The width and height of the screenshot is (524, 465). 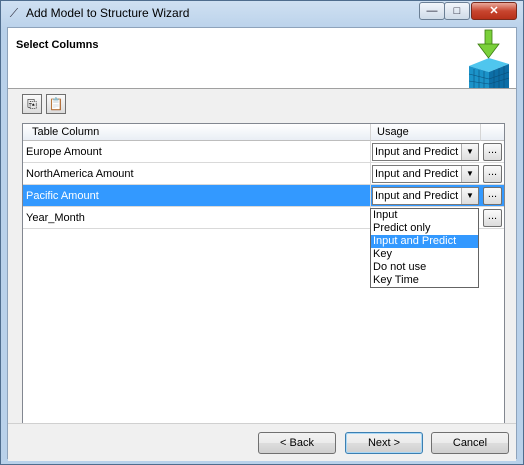 I want to click on paste-icon: 📋, so click(x=56, y=104).